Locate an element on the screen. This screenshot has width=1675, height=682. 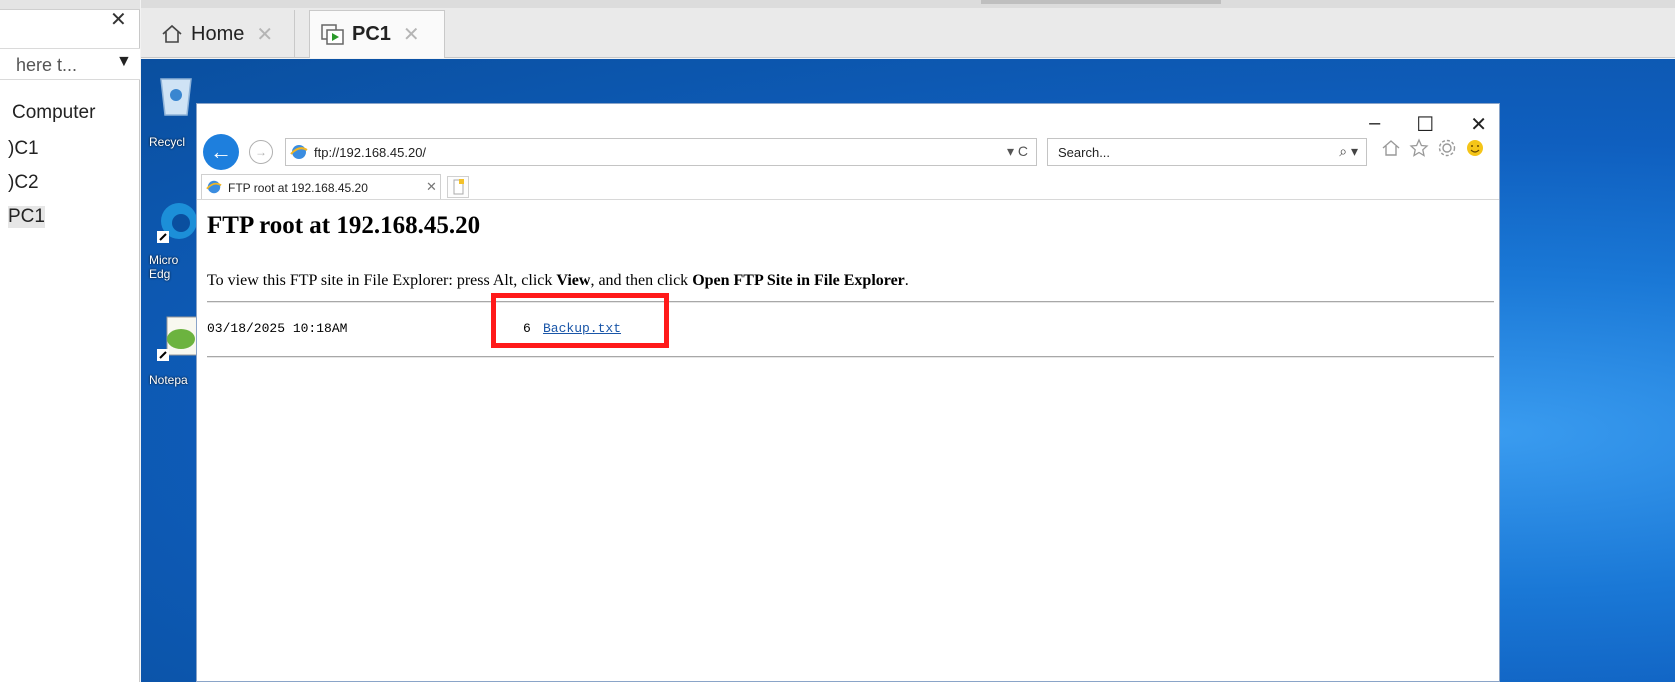
ie-page-icon is located at coordinates (299, 154).